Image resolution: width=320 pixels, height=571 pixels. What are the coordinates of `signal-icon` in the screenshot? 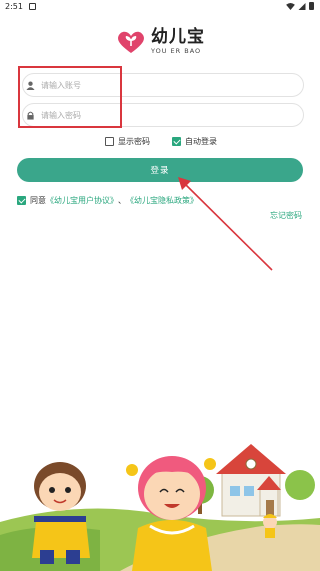 It's located at (302, 6).